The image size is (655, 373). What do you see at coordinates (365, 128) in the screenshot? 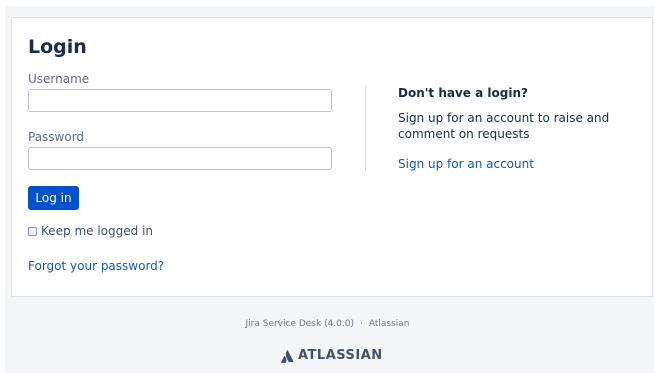
I see `column-divider` at bounding box center [365, 128].